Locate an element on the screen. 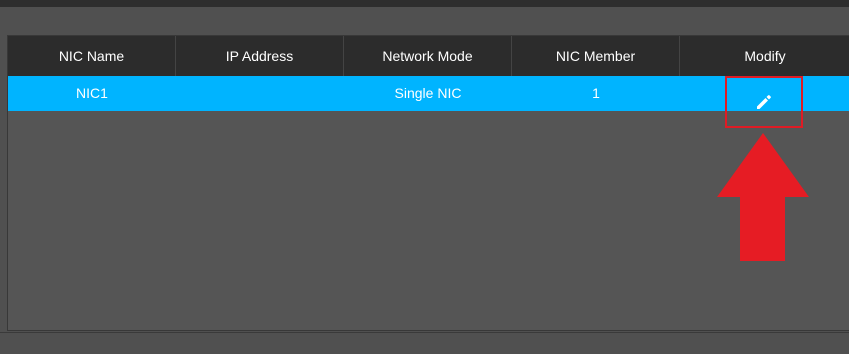 This screenshot has height=354, width=849. footer-strip is located at coordinates (424, 343).